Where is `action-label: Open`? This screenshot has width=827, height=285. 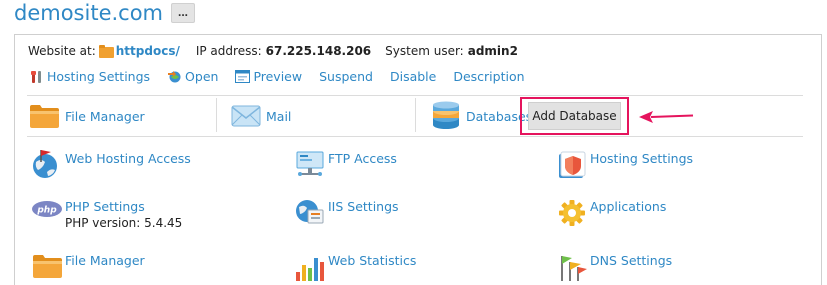
action-label: Open is located at coordinates (202, 76).